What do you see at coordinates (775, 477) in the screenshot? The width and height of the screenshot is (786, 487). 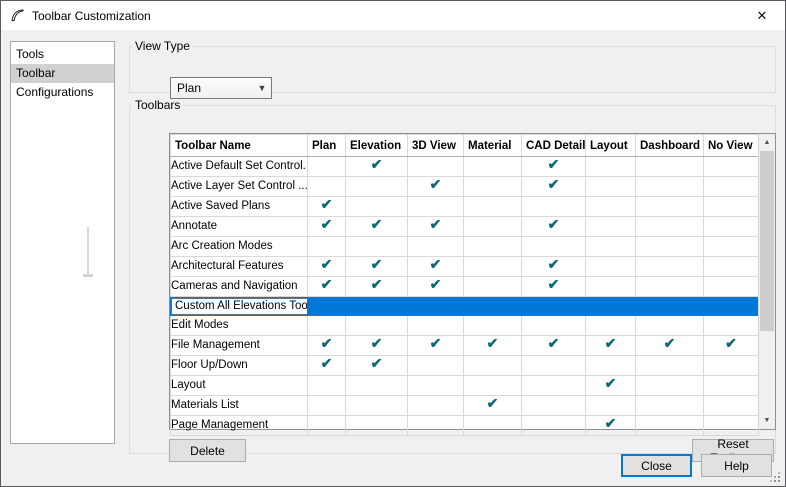 I see `resize-grip` at bounding box center [775, 477].